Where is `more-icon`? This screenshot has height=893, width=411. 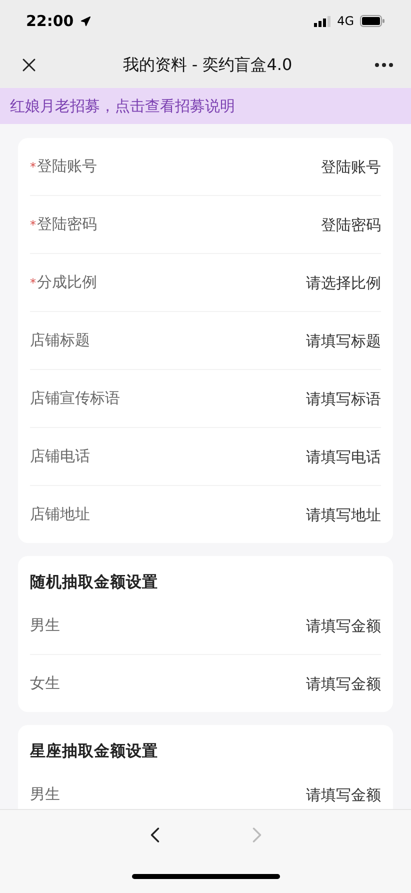 more-icon is located at coordinates (383, 65).